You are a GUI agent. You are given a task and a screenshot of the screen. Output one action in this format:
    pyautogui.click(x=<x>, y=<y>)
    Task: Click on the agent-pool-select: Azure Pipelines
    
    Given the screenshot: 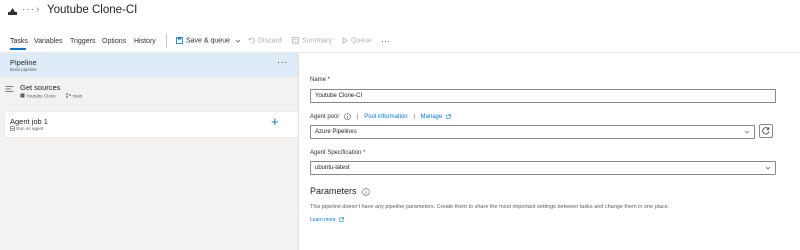 What is the action you would take?
    pyautogui.click(x=532, y=132)
    